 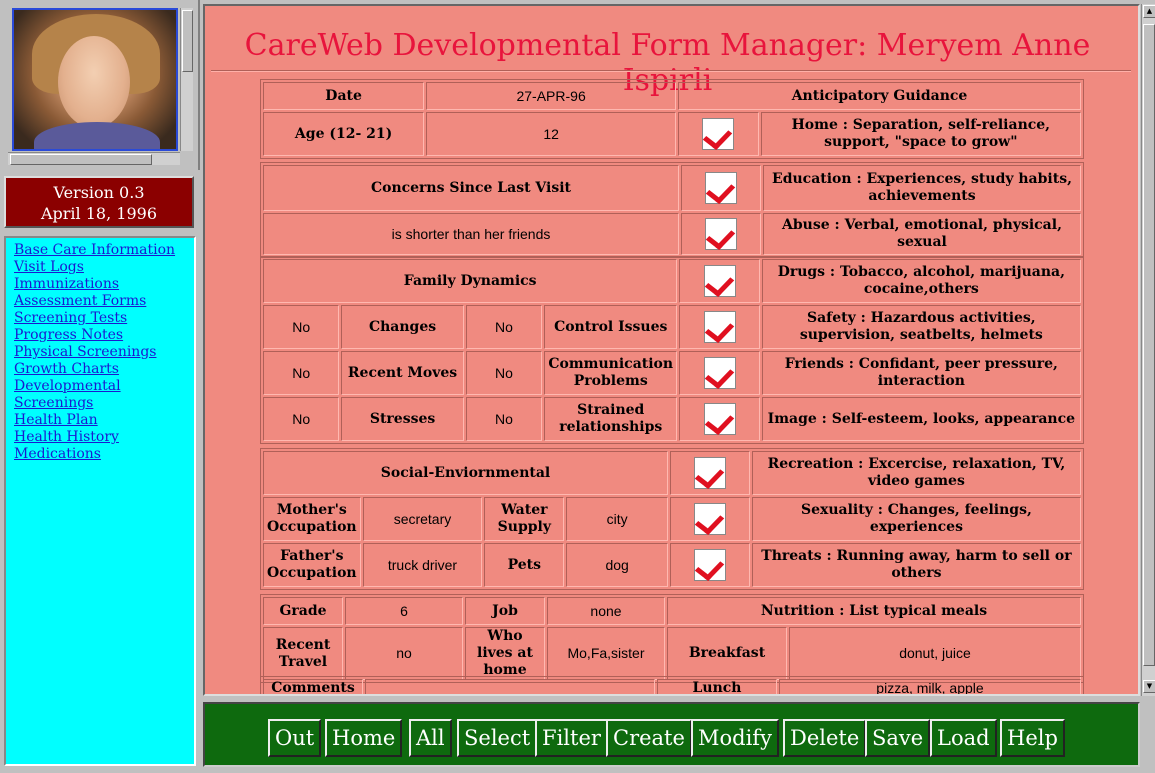 What do you see at coordinates (104, 454) in the screenshot?
I see `nav-link-medications: Medications` at bounding box center [104, 454].